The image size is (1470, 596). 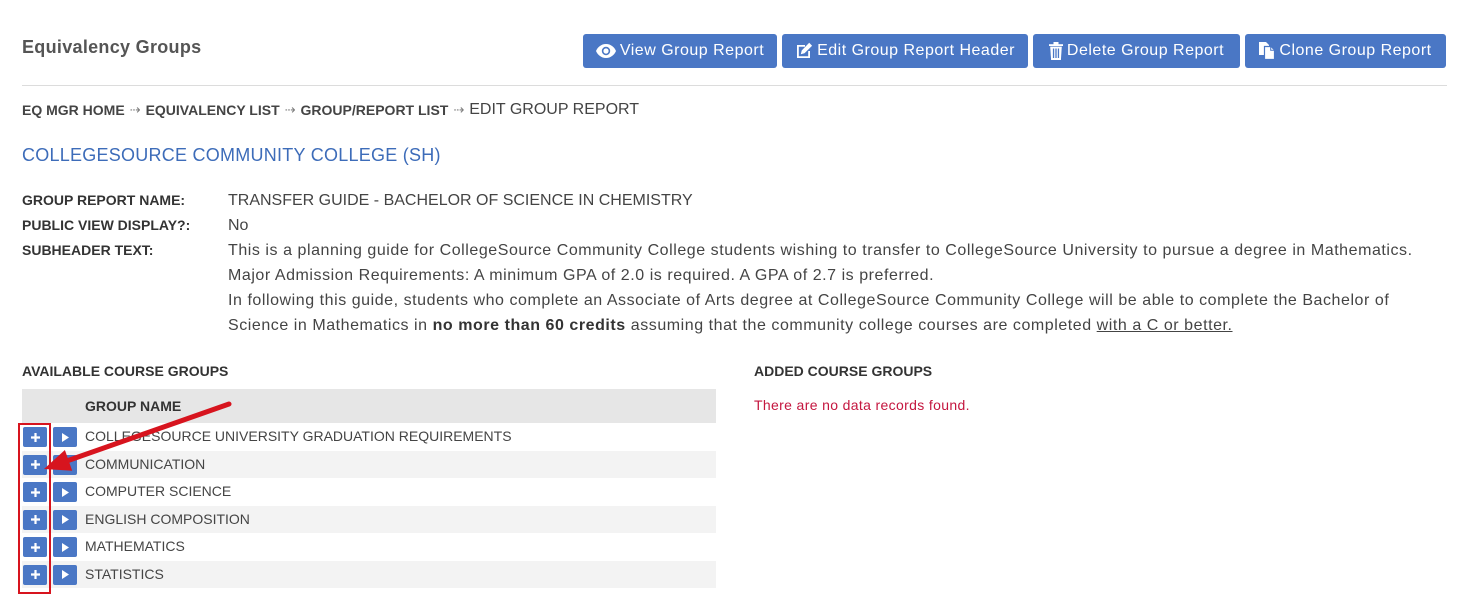 What do you see at coordinates (328, 325) in the screenshot?
I see `subheader-text-segment: Science in Mathematics in` at bounding box center [328, 325].